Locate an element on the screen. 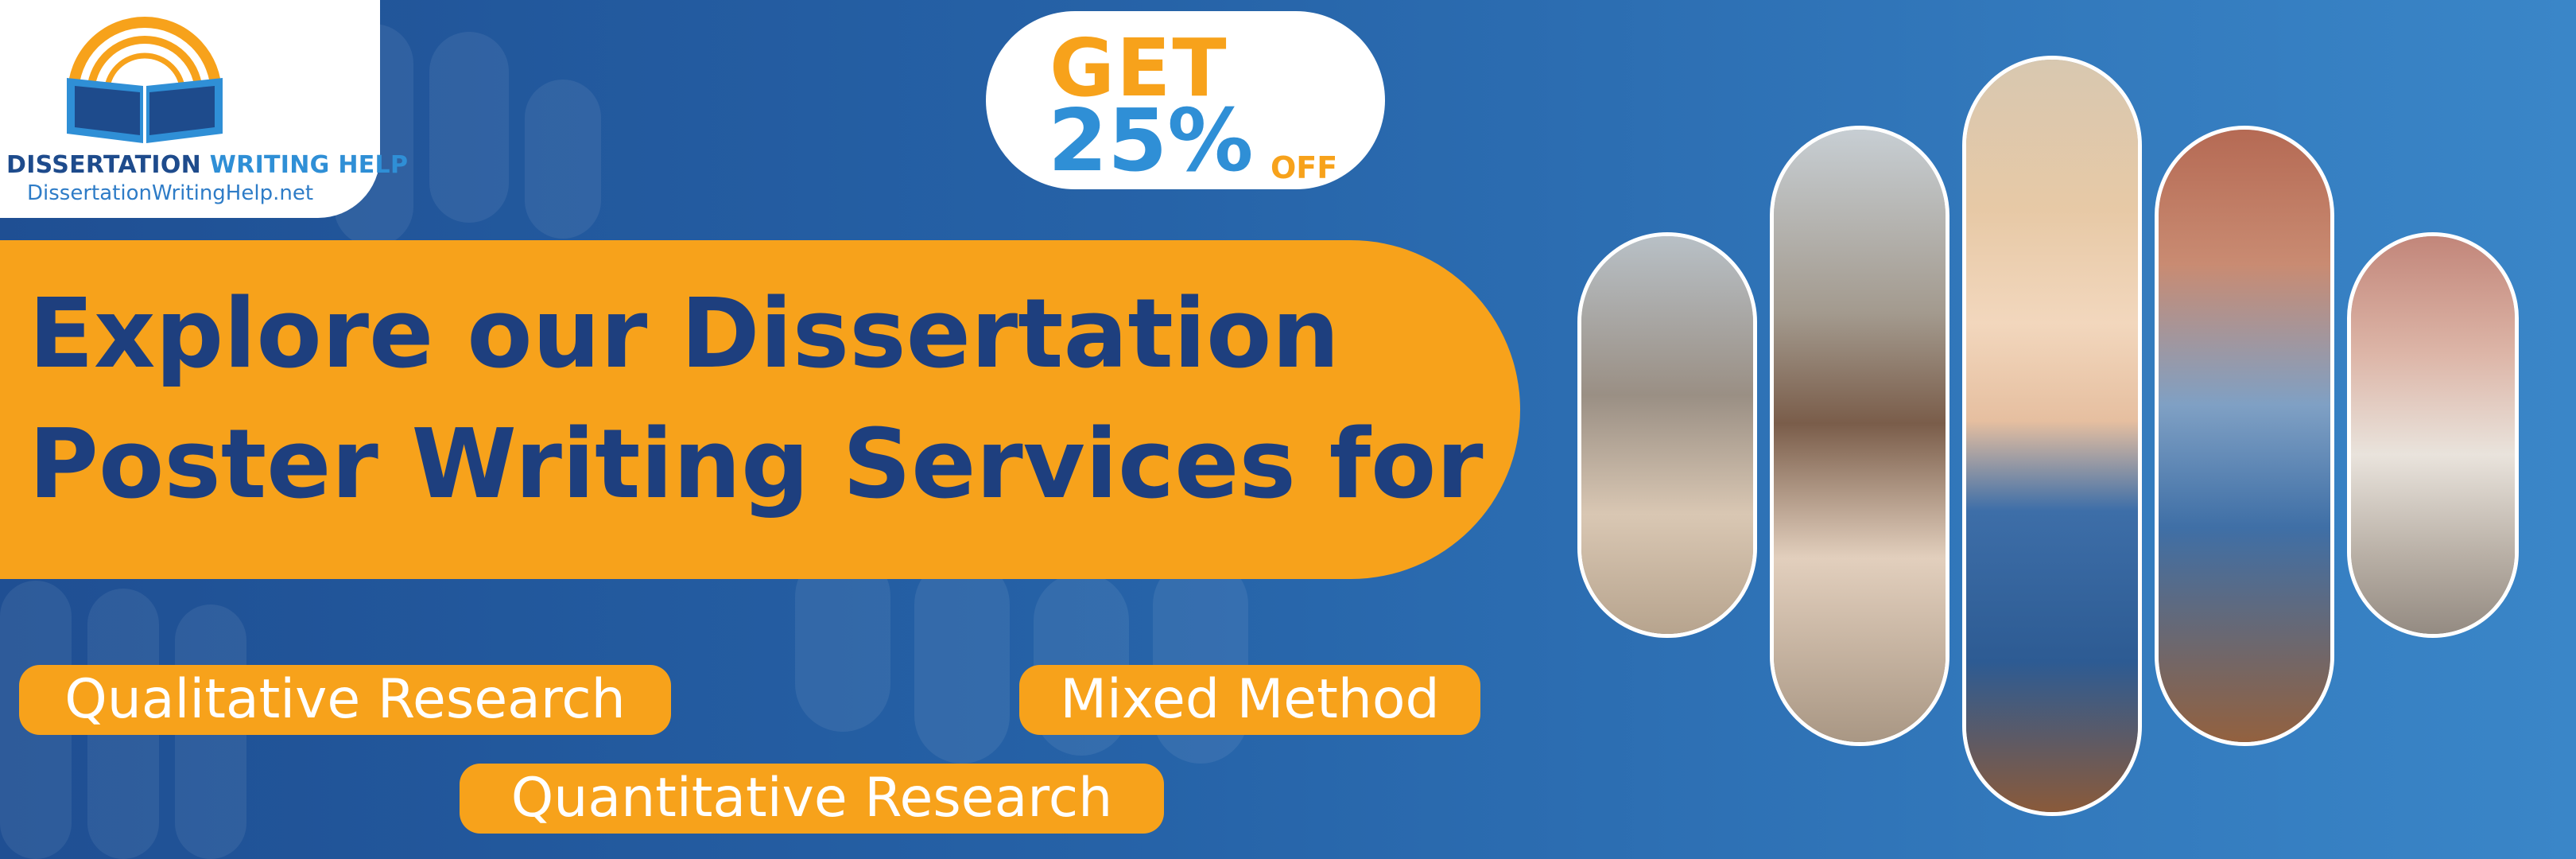  discount-badge: GET 25% OFF is located at coordinates (1185, 100).